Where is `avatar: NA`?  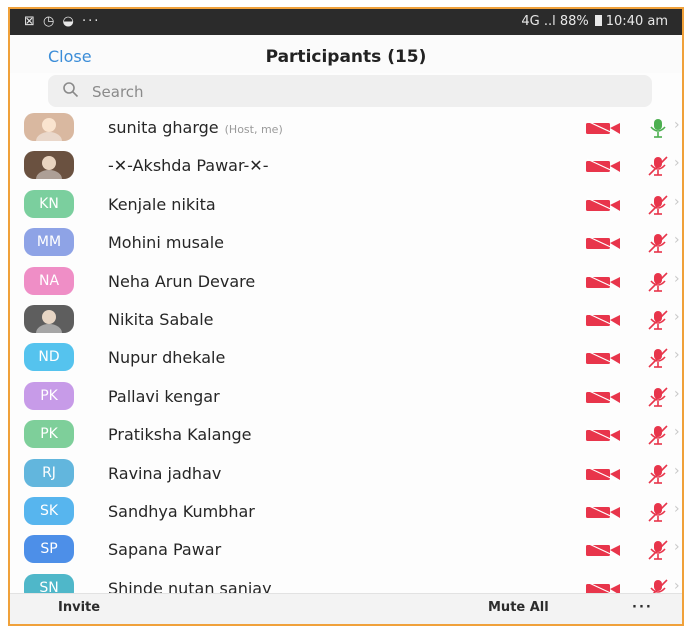 avatar: NA is located at coordinates (49, 280).